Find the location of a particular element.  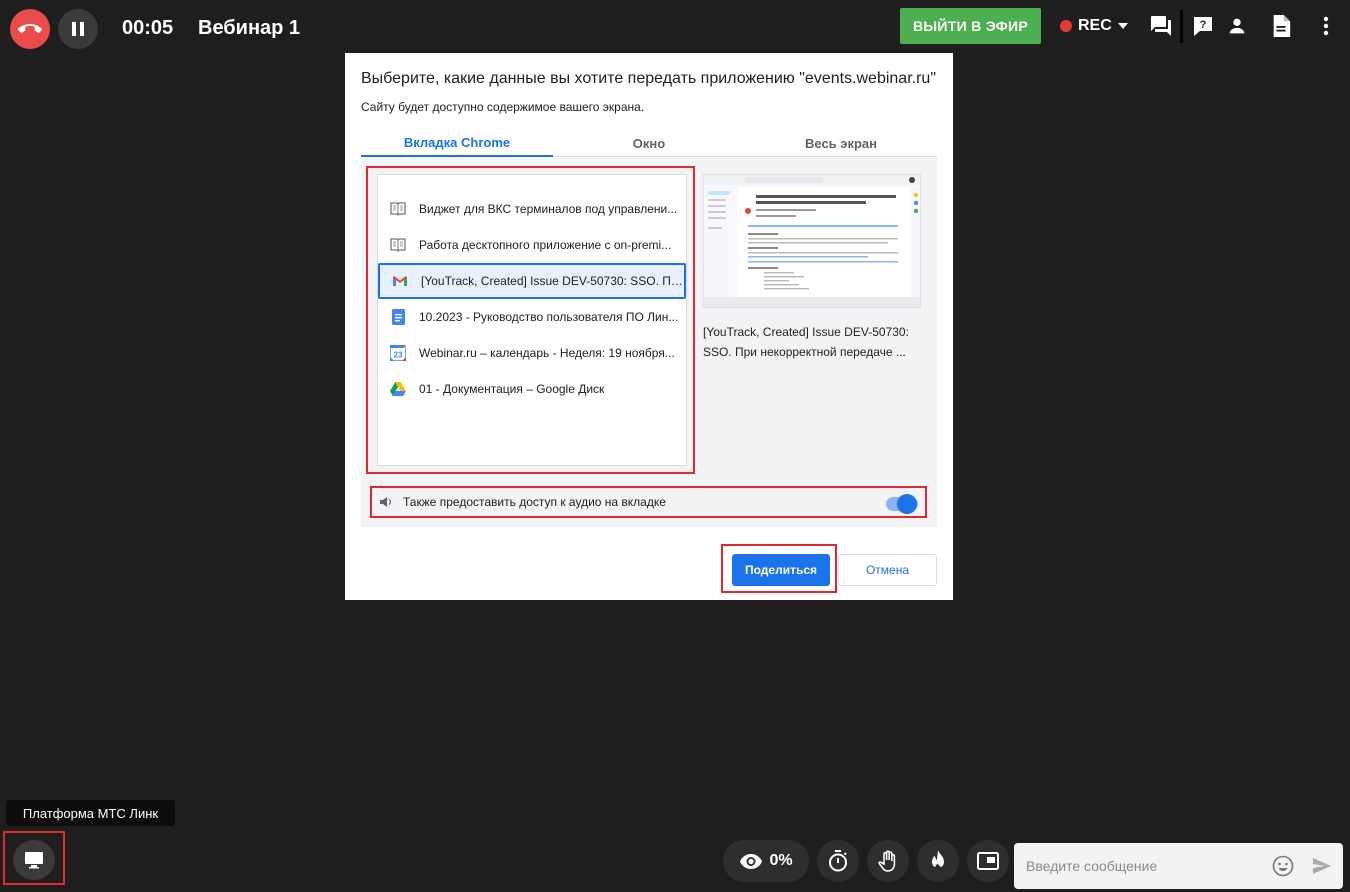

reactions-button is located at coordinates (938, 861).